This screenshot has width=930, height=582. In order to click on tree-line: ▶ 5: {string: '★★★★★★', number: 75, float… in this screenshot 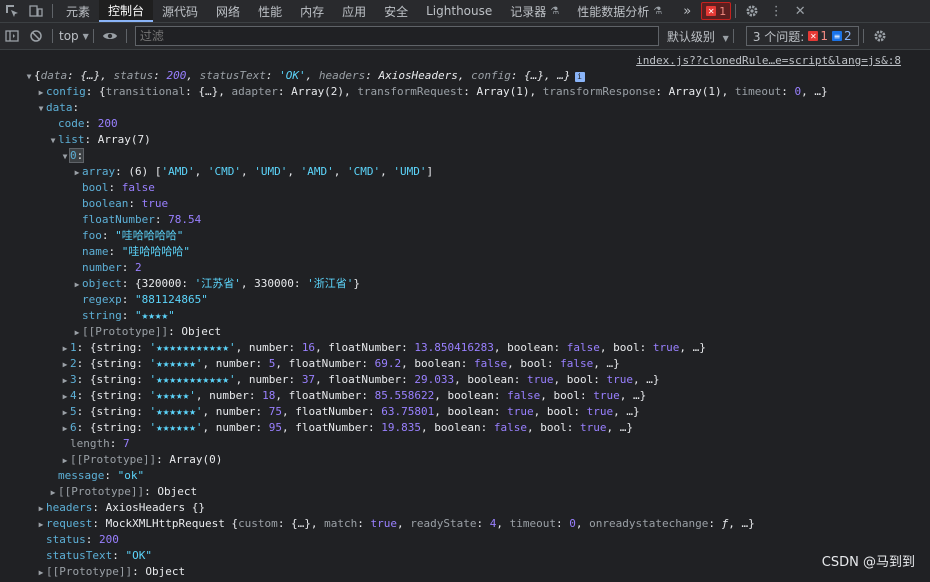, I will do `click(414, 412)`.